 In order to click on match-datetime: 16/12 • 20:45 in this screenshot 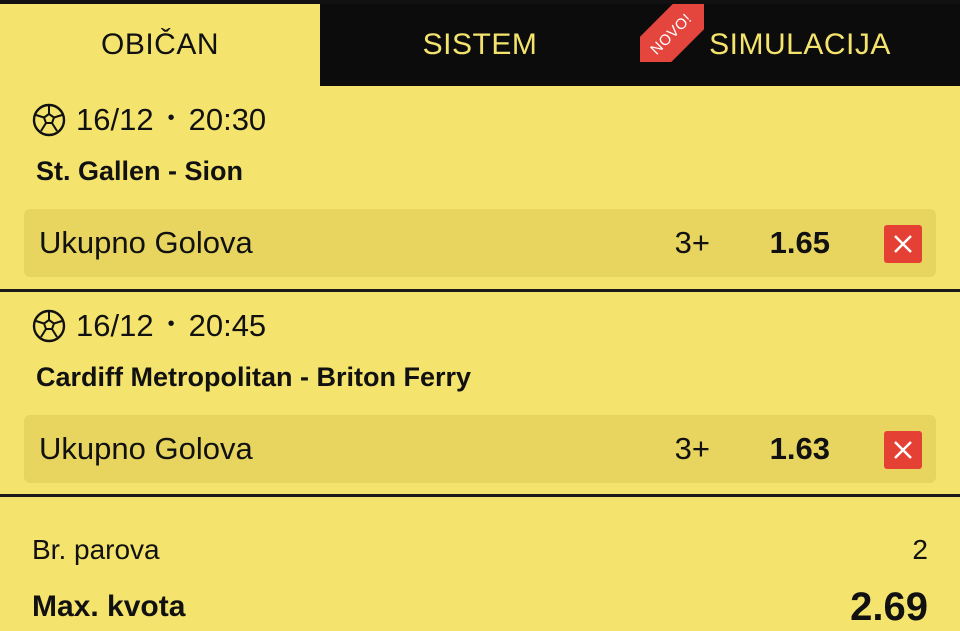, I will do `click(149, 326)`.